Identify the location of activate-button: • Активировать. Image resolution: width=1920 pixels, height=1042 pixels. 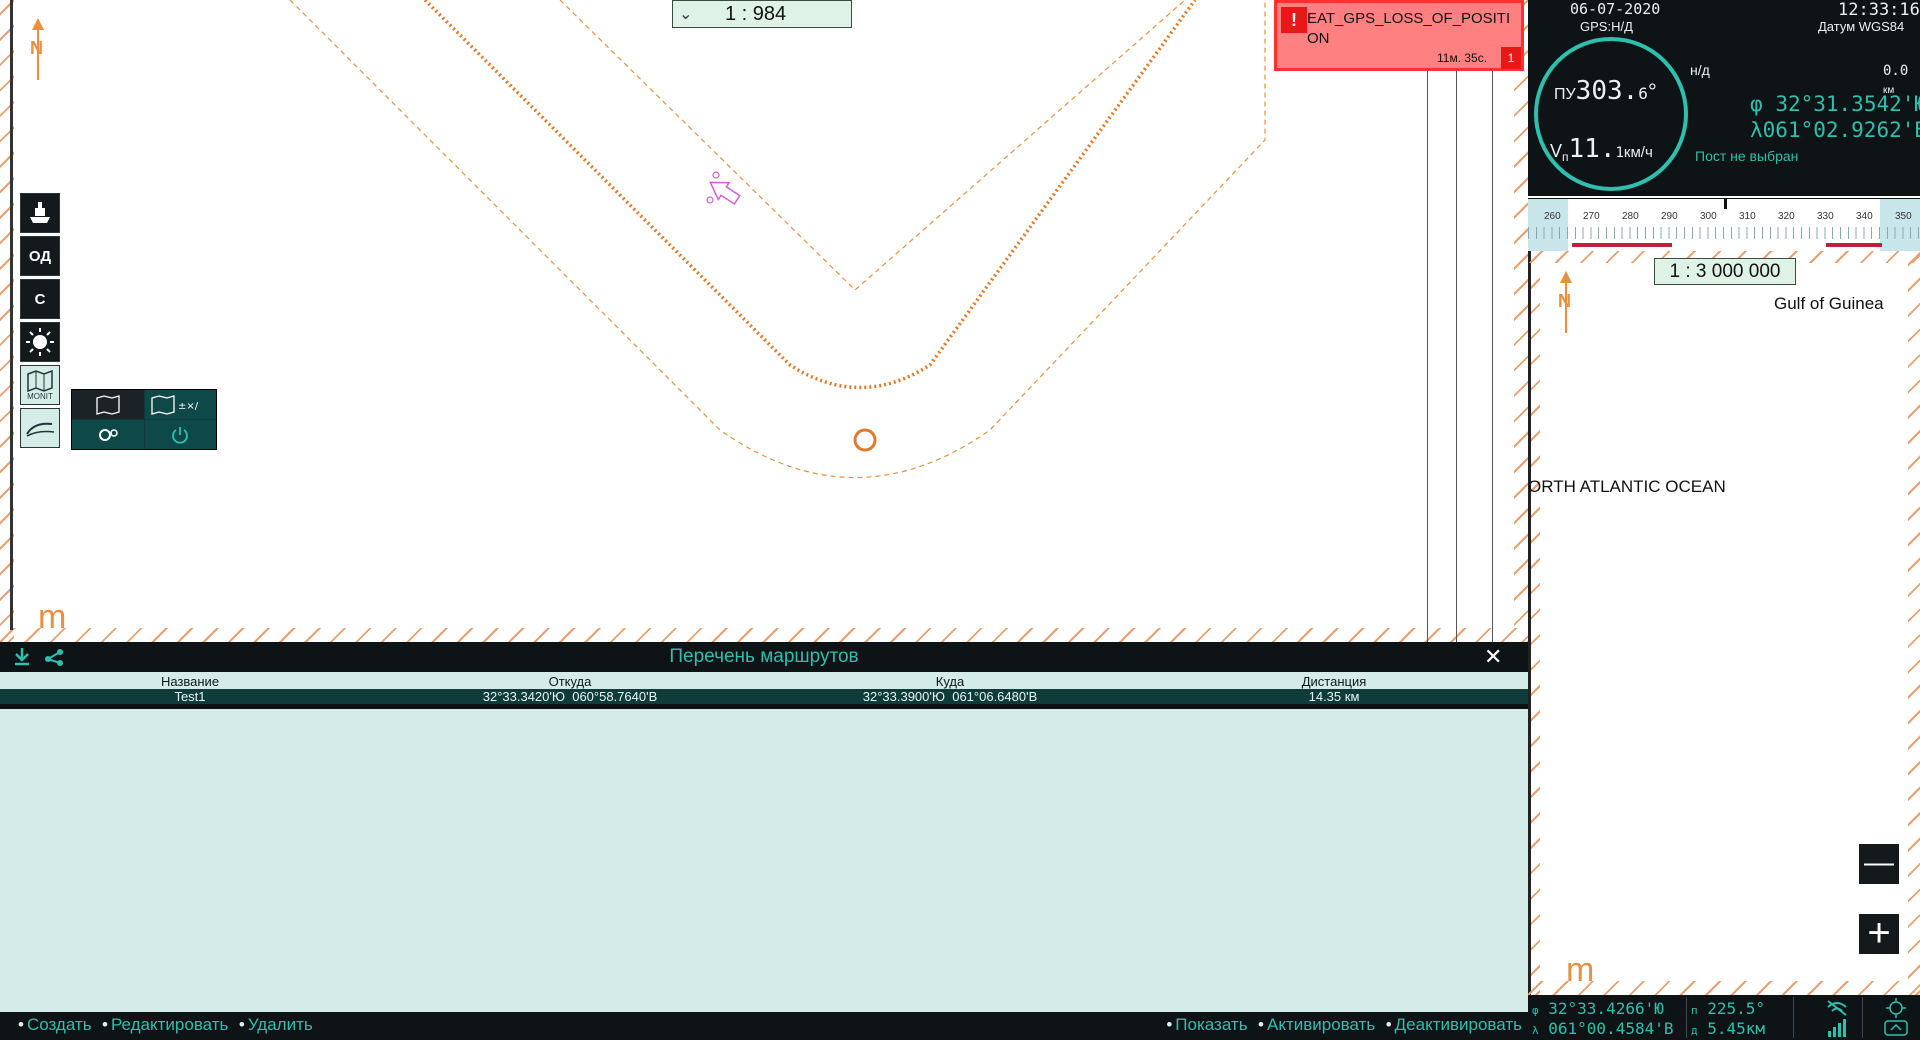
(1316, 1024).